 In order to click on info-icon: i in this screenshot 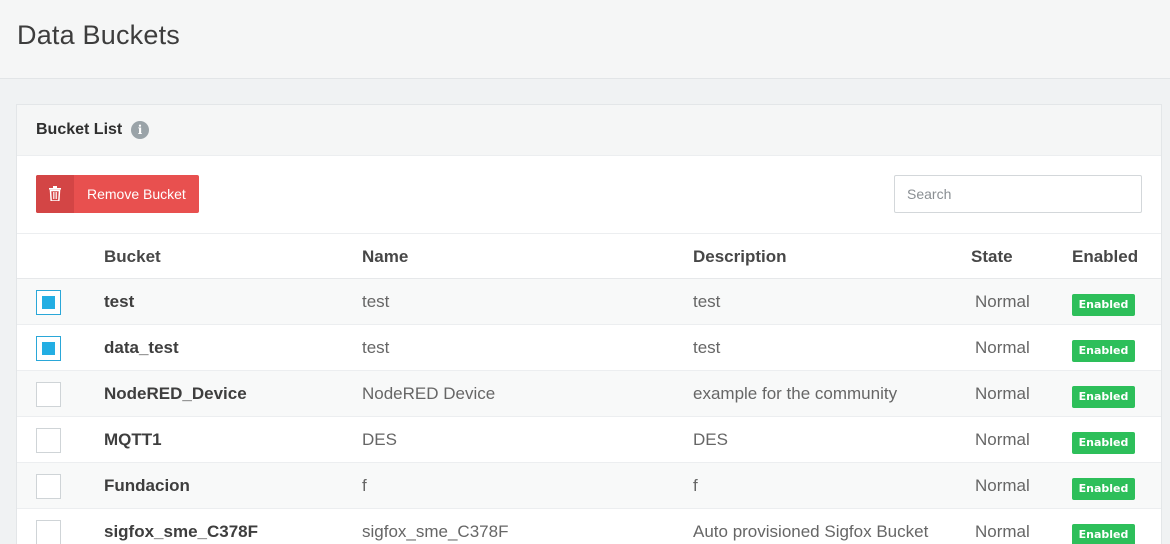, I will do `click(140, 130)`.